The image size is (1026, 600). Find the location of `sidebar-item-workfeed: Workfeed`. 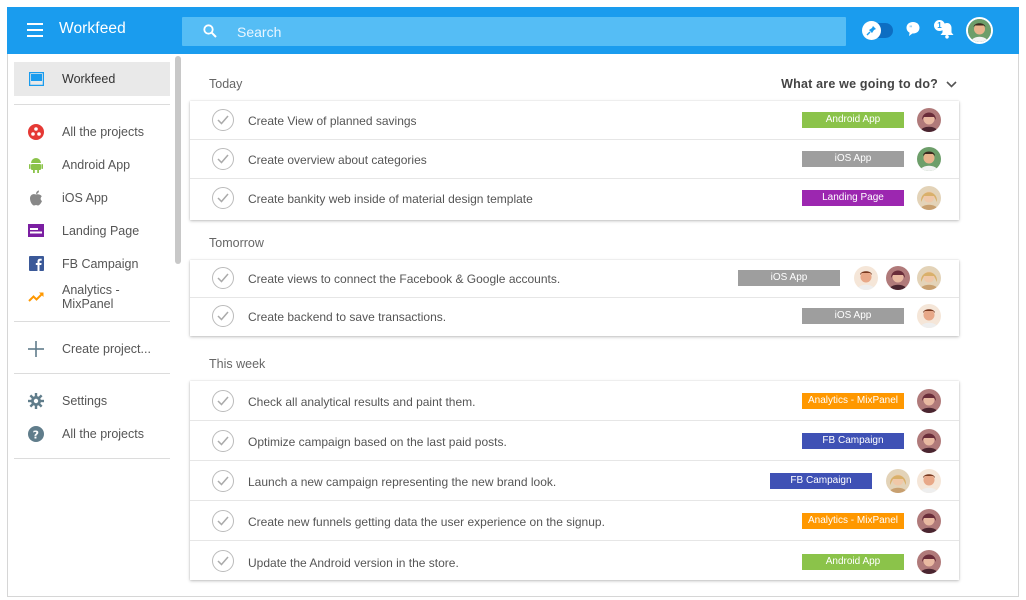

sidebar-item-workfeed: Workfeed is located at coordinates (92, 79).